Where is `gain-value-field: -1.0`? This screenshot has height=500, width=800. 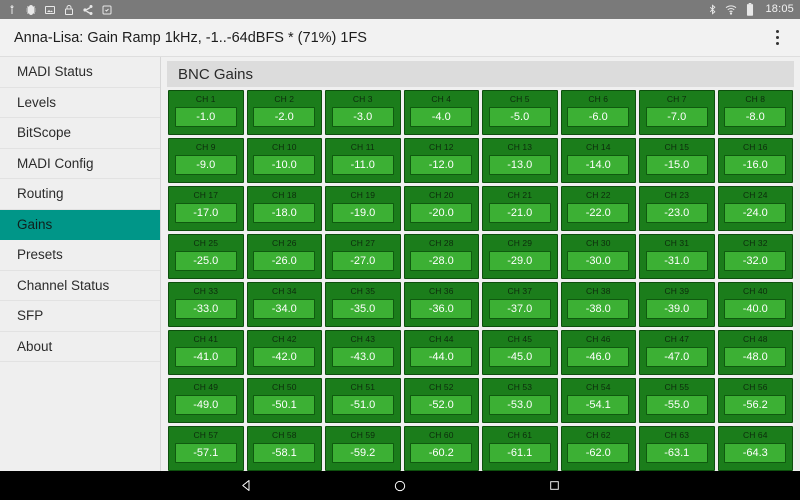
gain-value-field: -1.0 is located at coordinates (205, 117).